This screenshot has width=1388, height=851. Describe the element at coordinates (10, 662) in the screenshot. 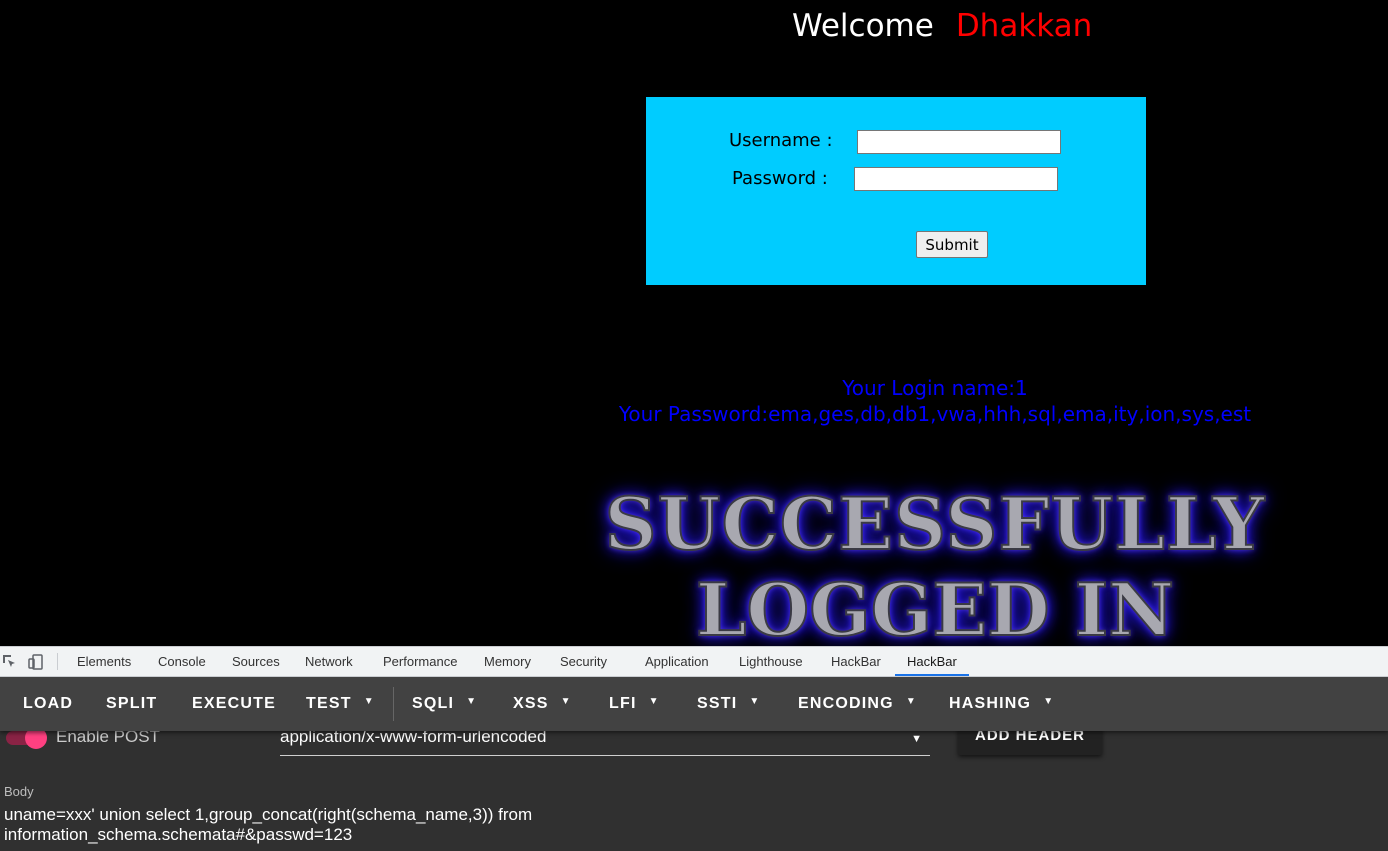

I see `inspect-icon` at that location.